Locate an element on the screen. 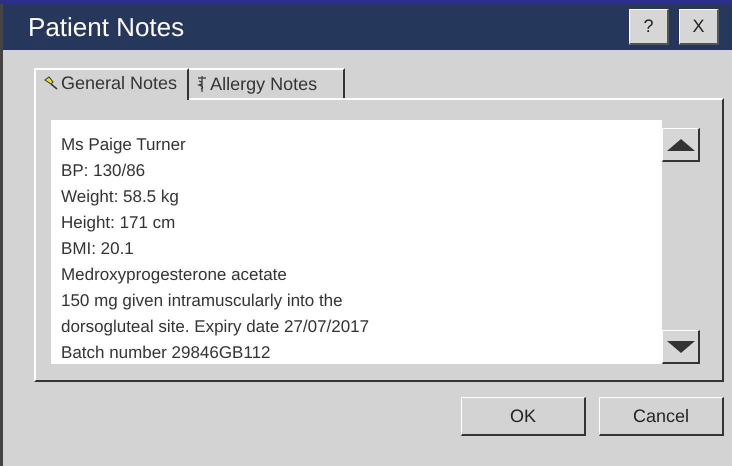 The width and height of the screenshot is (732, 466). help-button: ? is located at coordinates (649, 27).